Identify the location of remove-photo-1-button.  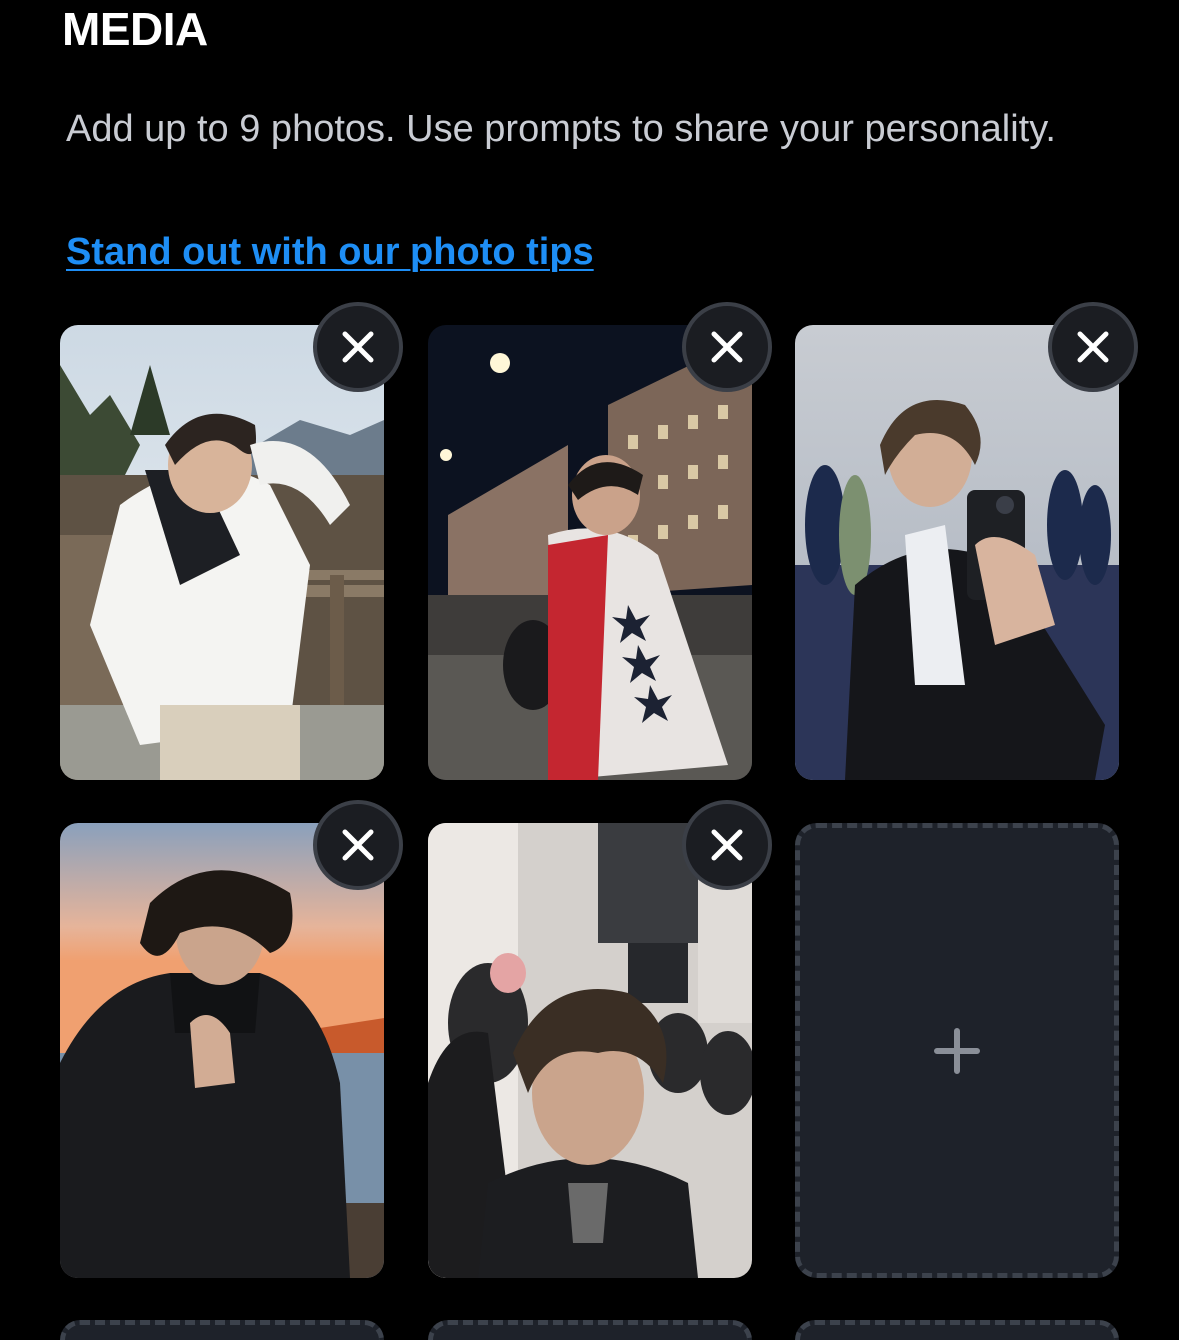
(358, 347).